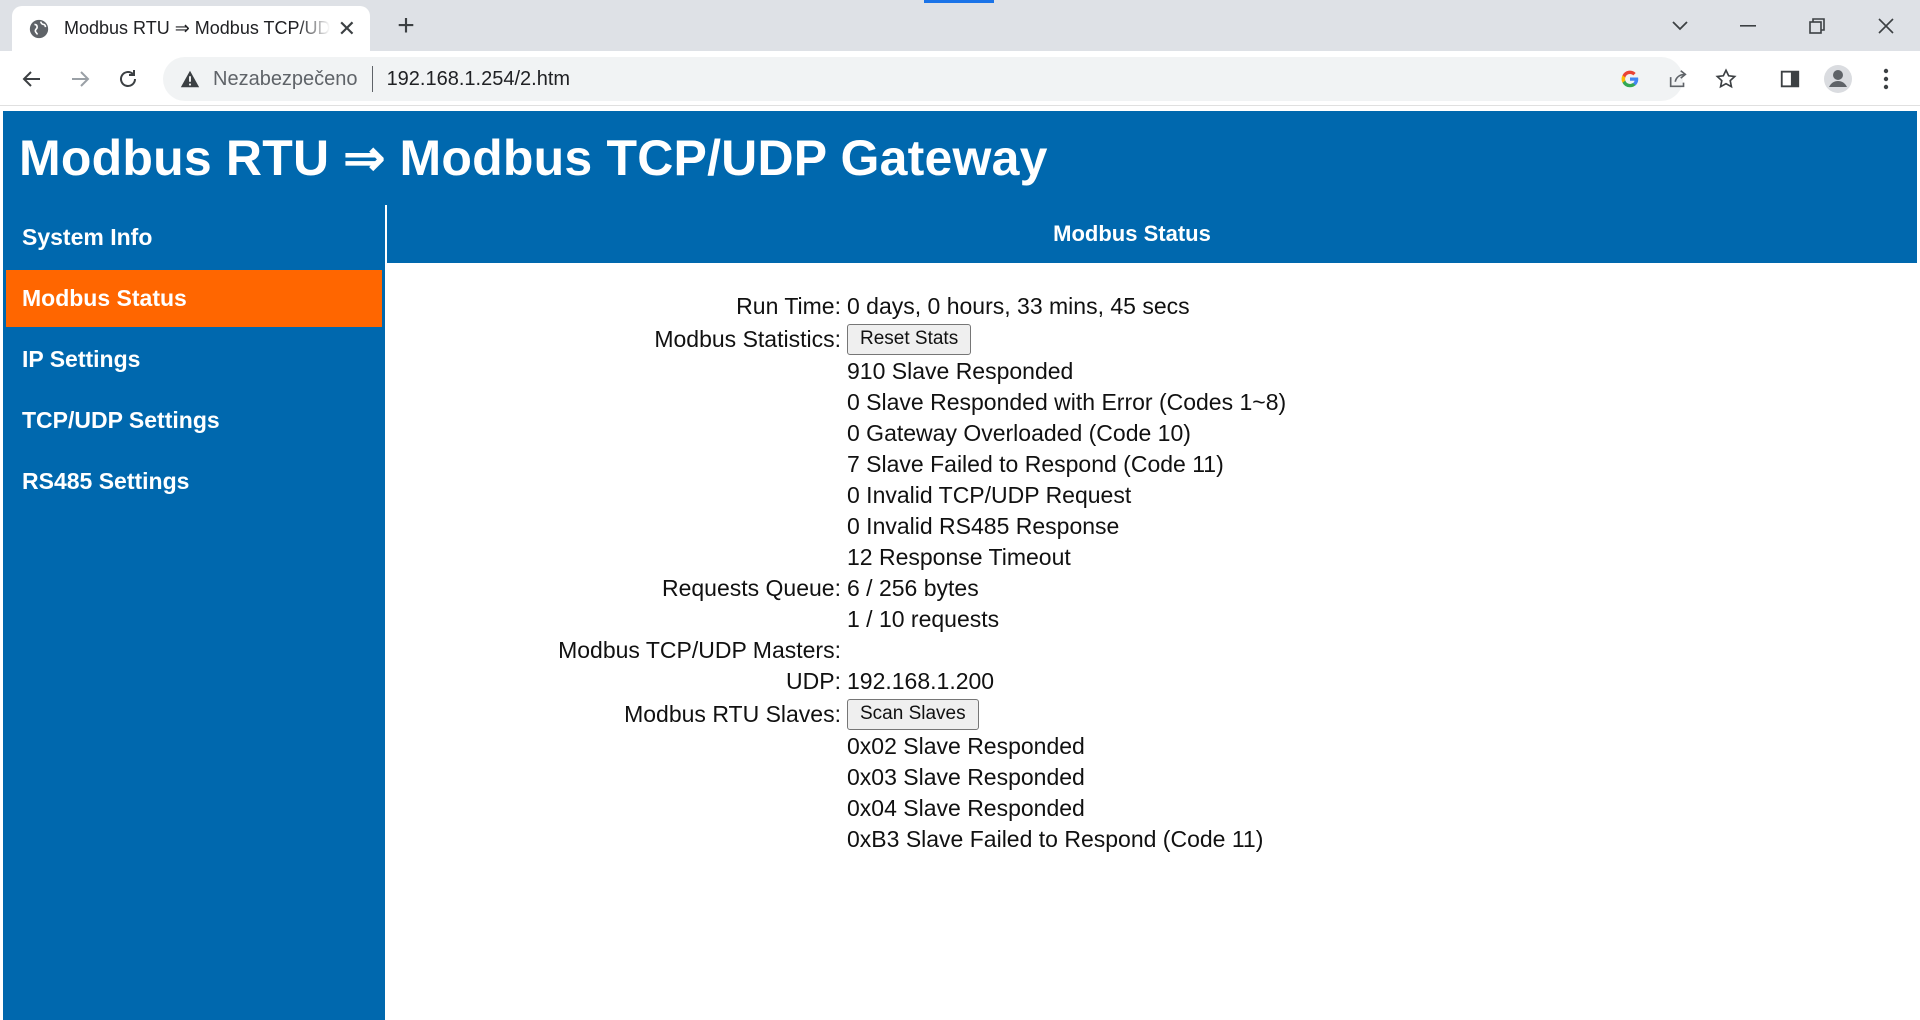 Image resolution: width=1920 pixels, height=1020 pixels. What do you see at coordinates (1678, 79) in the screenshot?
I see `share-icon` at bounding box center [1678, 79].